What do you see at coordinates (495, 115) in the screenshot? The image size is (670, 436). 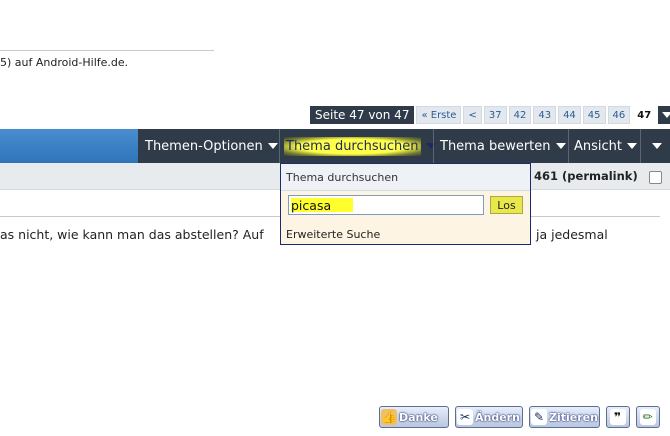 I see `pagination-page-link: 37` at bounding box center [495, 115].